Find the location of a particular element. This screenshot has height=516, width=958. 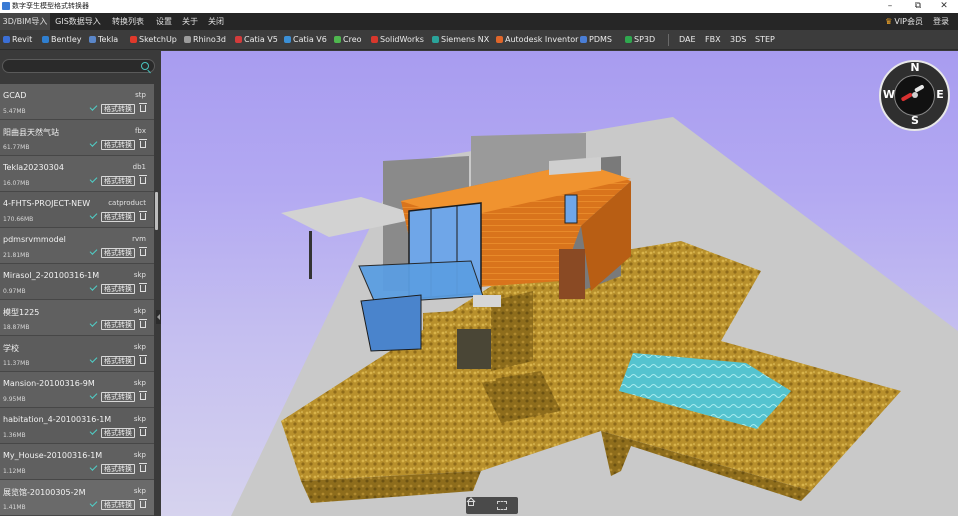

file-list-item: My_House-20100316-1M skp 1.12MB 格式转换 is located at coordinates (77, 462).